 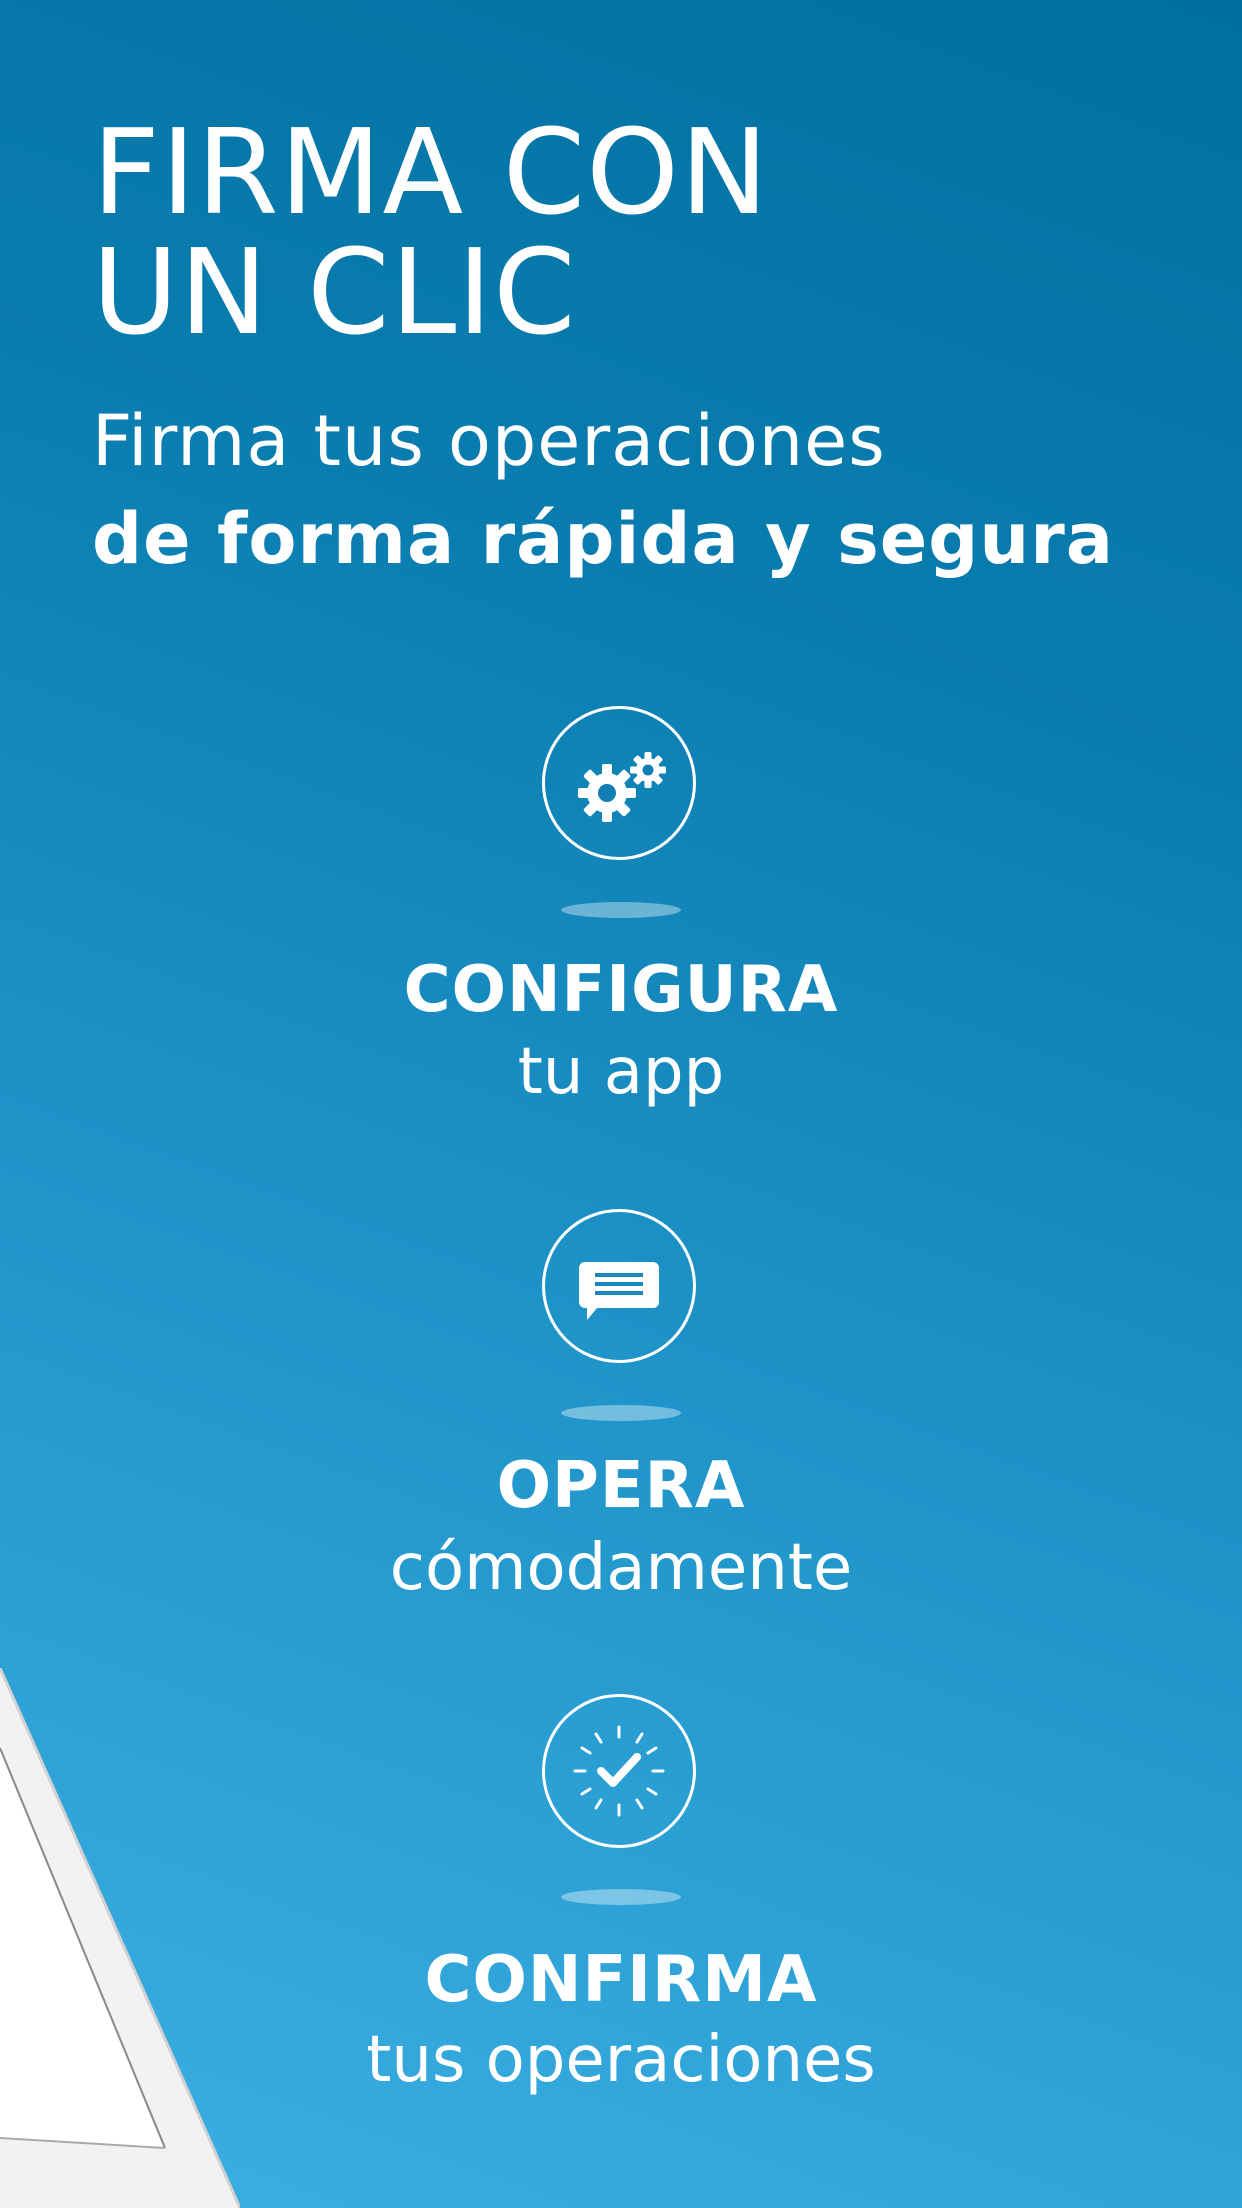 I want to click on chat-bubble-icon, so click(x=619, y=1286).